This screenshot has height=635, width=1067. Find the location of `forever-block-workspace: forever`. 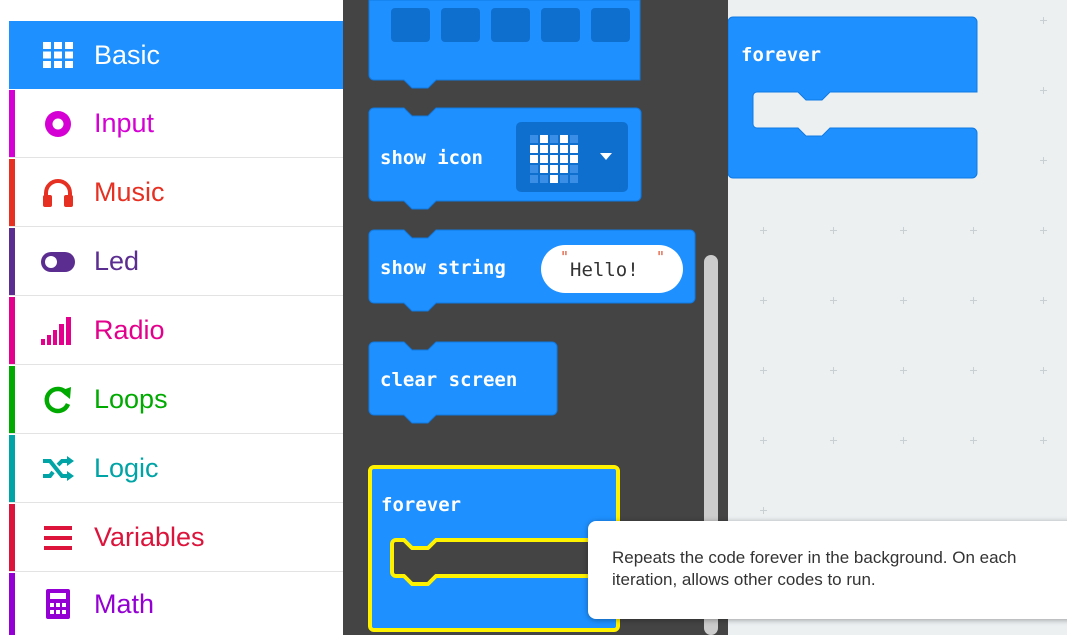

forever-block-workspace: forever is located at coordinates (853, 97).